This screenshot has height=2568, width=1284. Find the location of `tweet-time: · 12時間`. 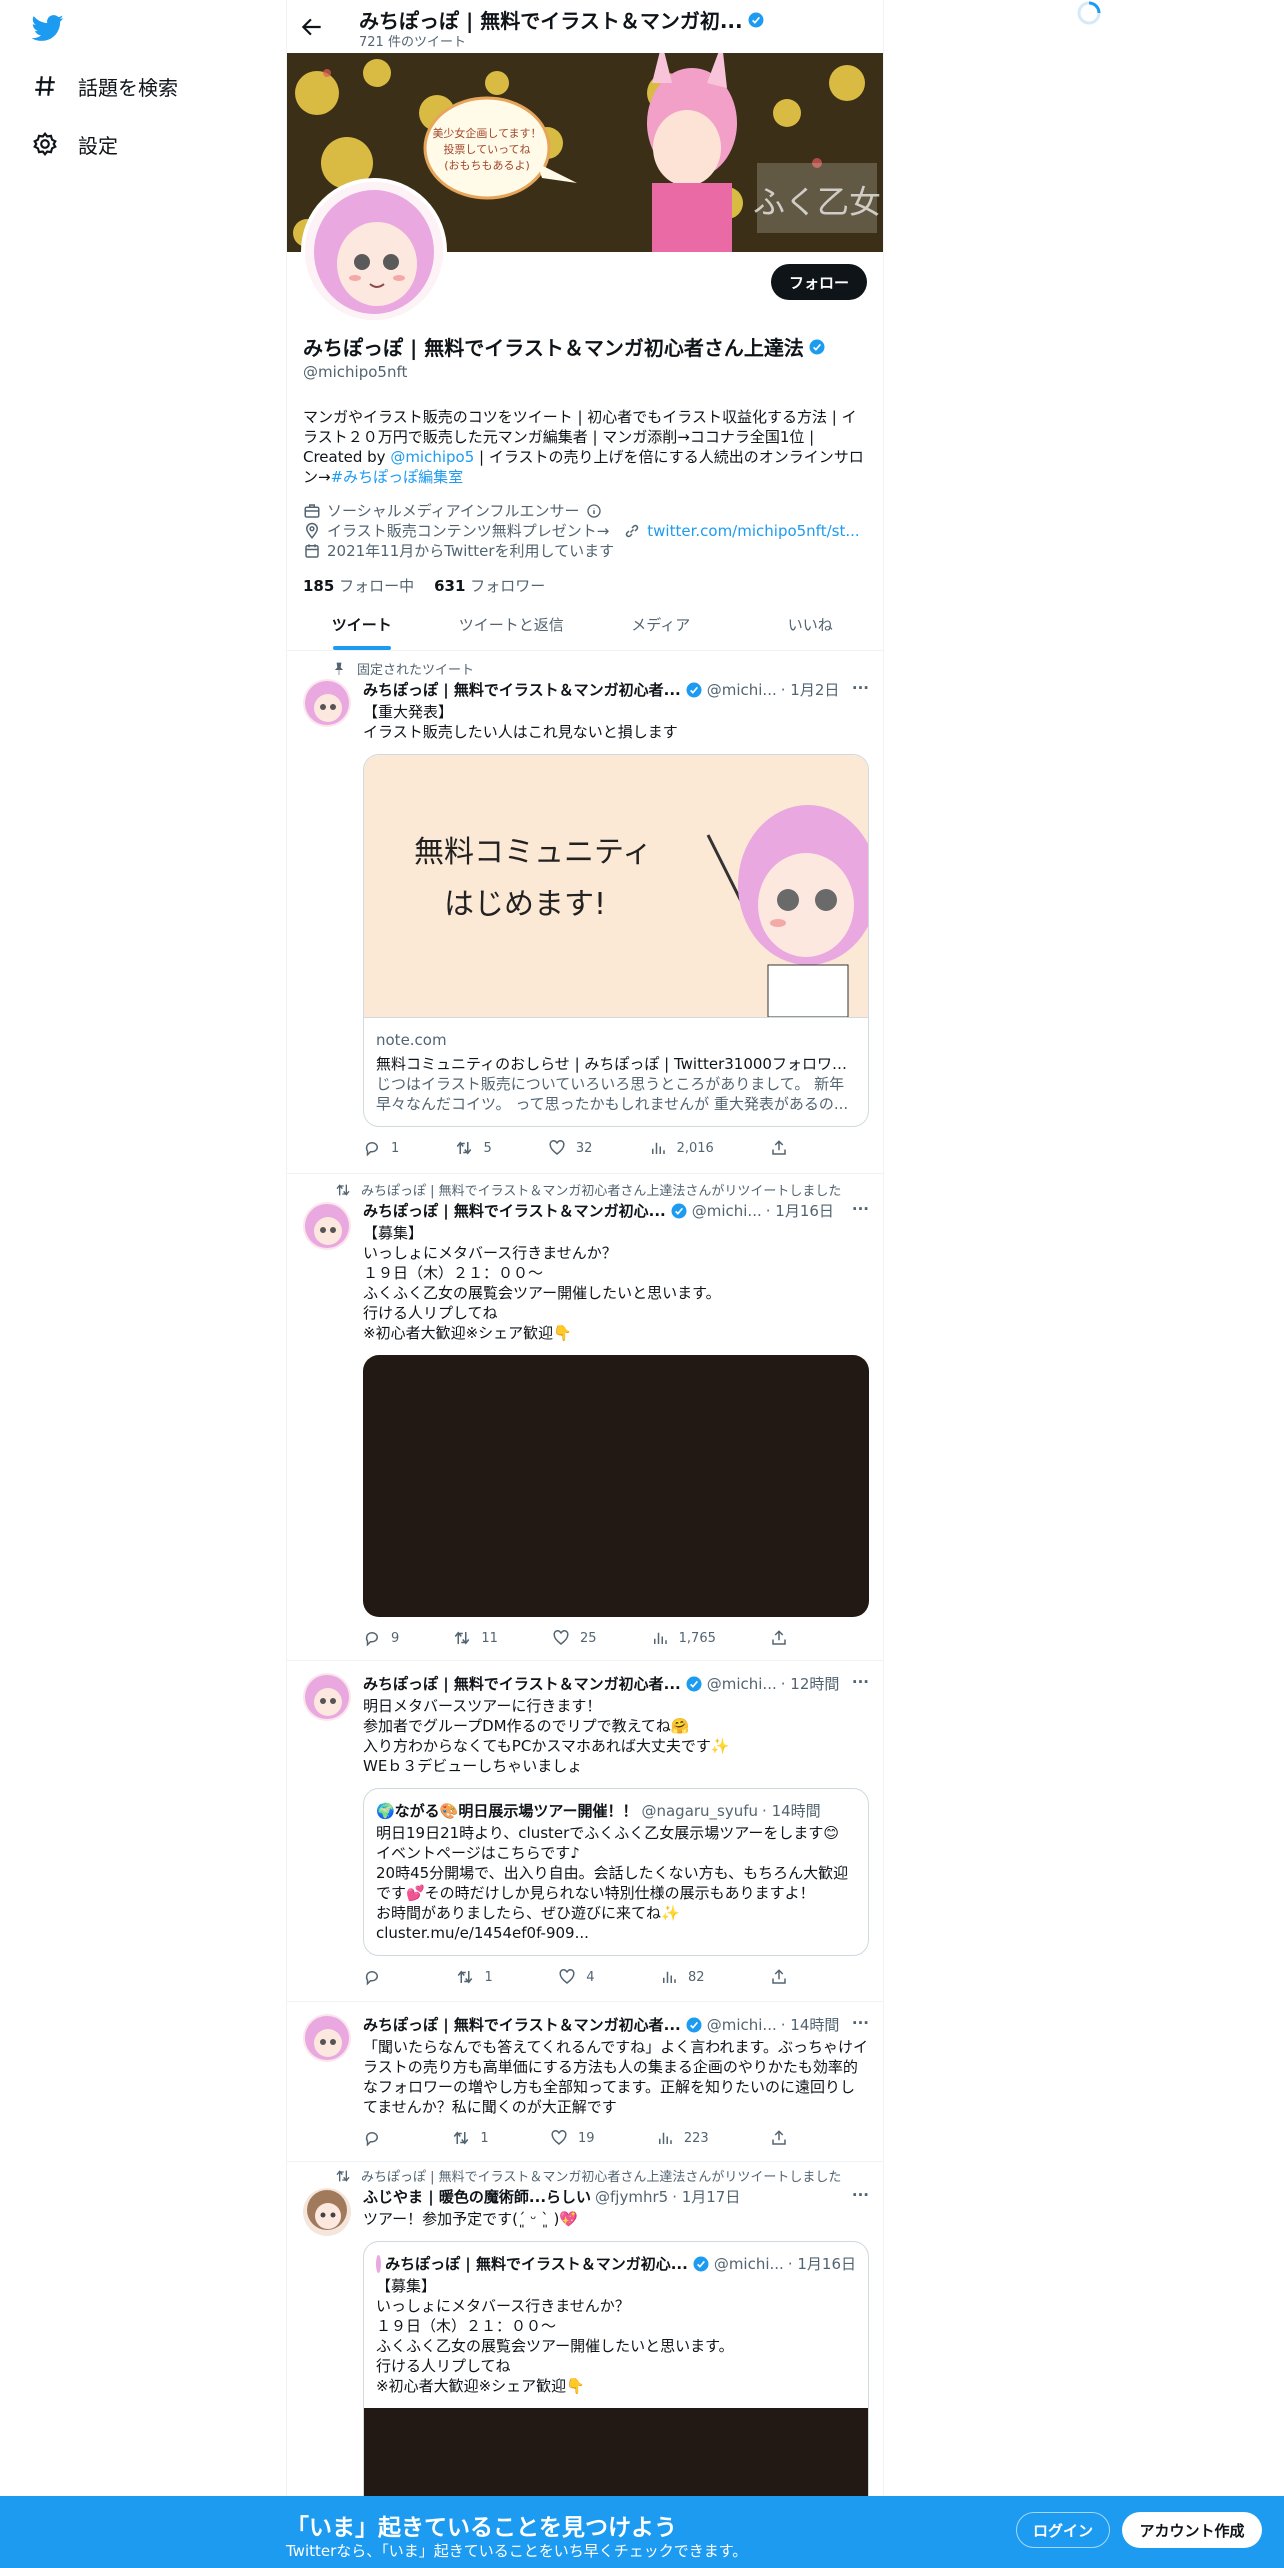

tweet-time: · 12時間 is located at coordinates (810, 1683).